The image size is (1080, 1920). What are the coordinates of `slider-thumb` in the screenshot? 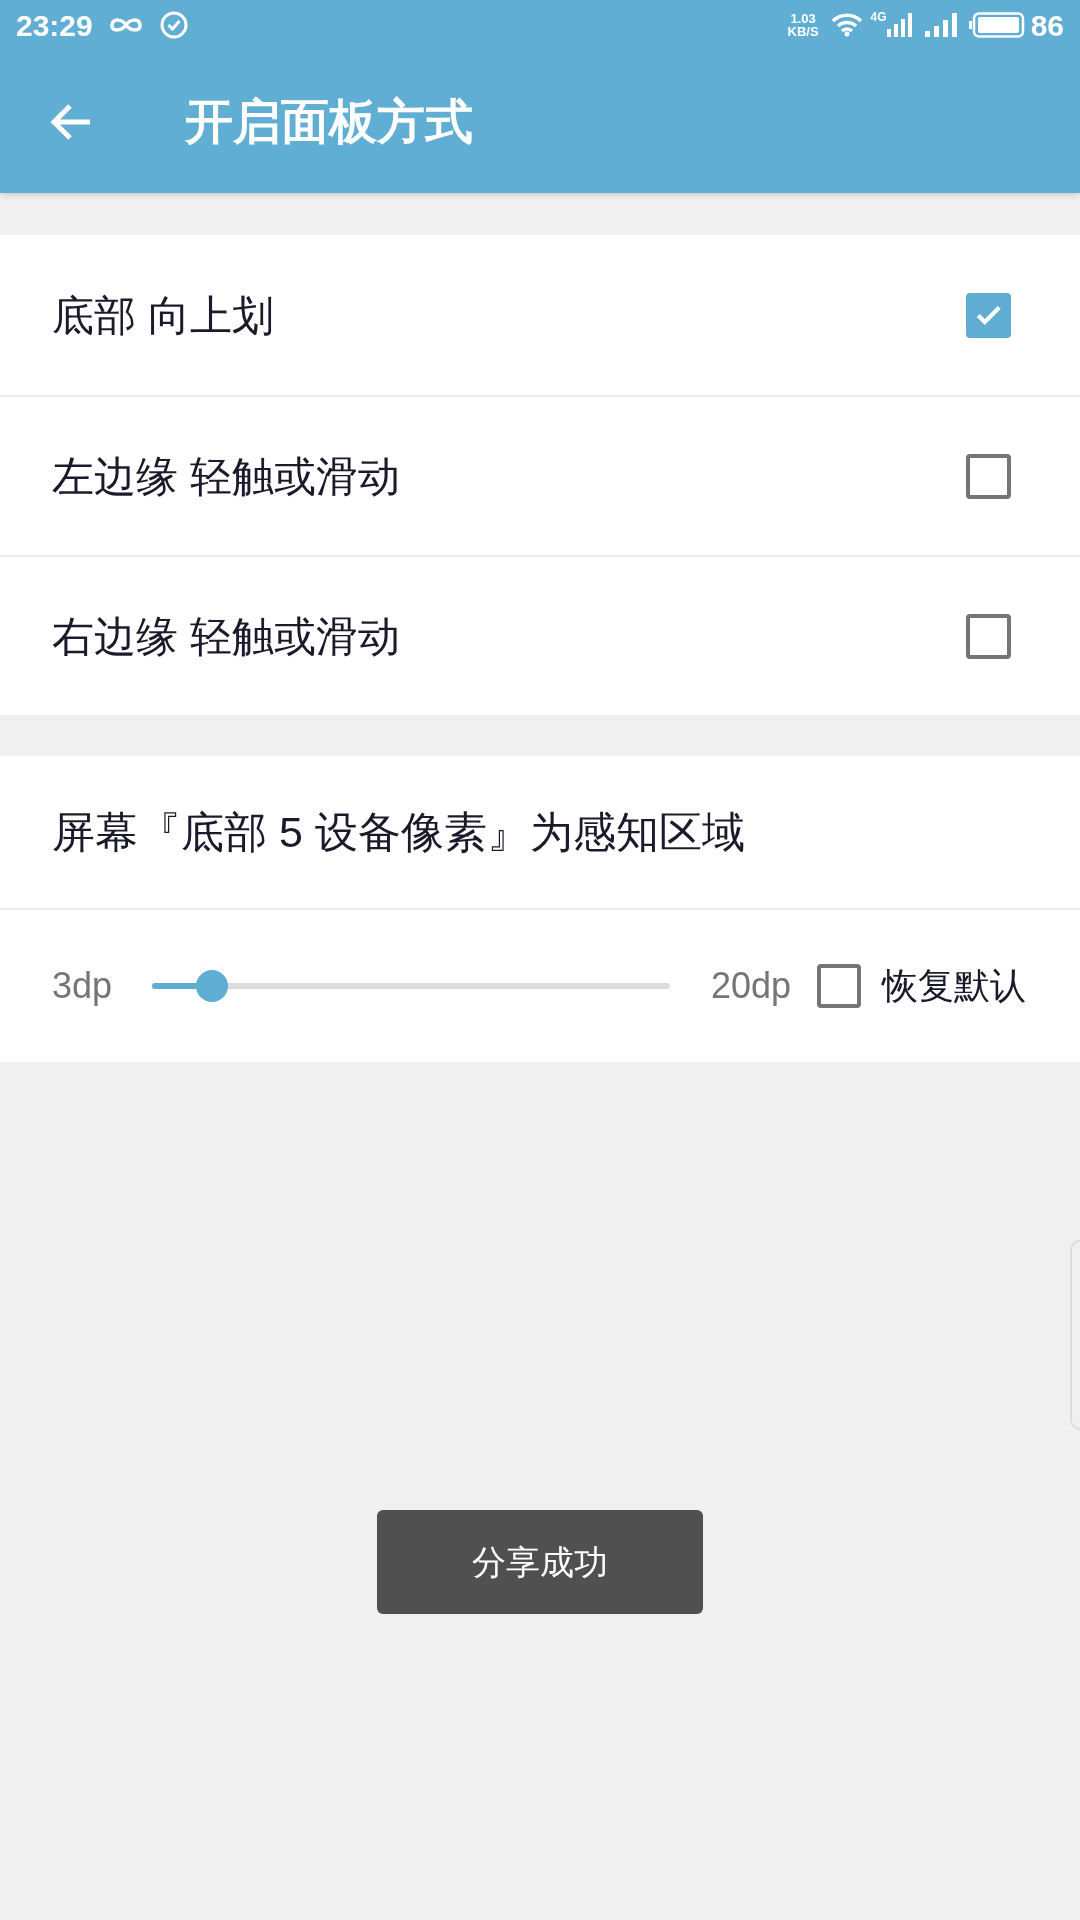 It's located at (212, 986).